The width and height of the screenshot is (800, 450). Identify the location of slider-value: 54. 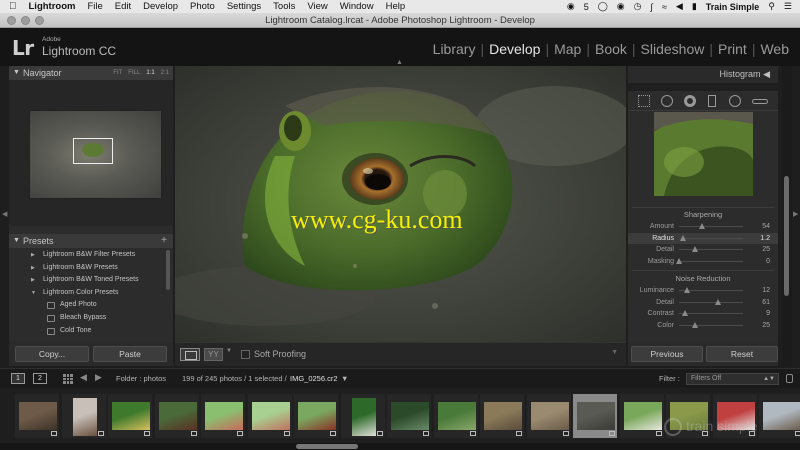
(758, 226).